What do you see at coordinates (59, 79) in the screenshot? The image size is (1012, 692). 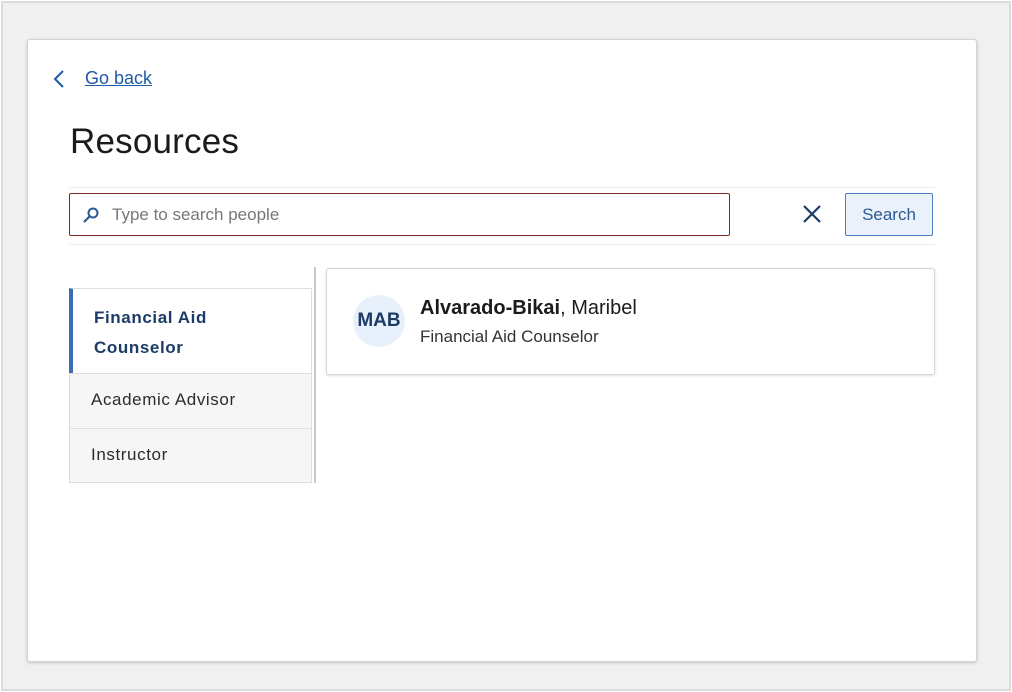 I see `chevron-left-icon` at bounding box center [59, 79].